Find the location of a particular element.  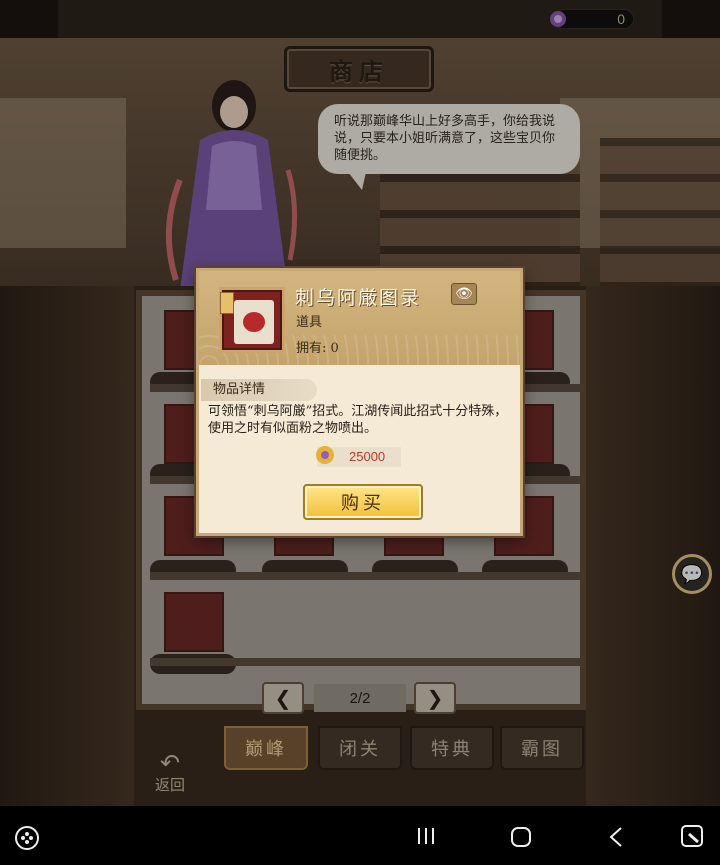

price-display: 25000 is located at coordinates (358, 456).